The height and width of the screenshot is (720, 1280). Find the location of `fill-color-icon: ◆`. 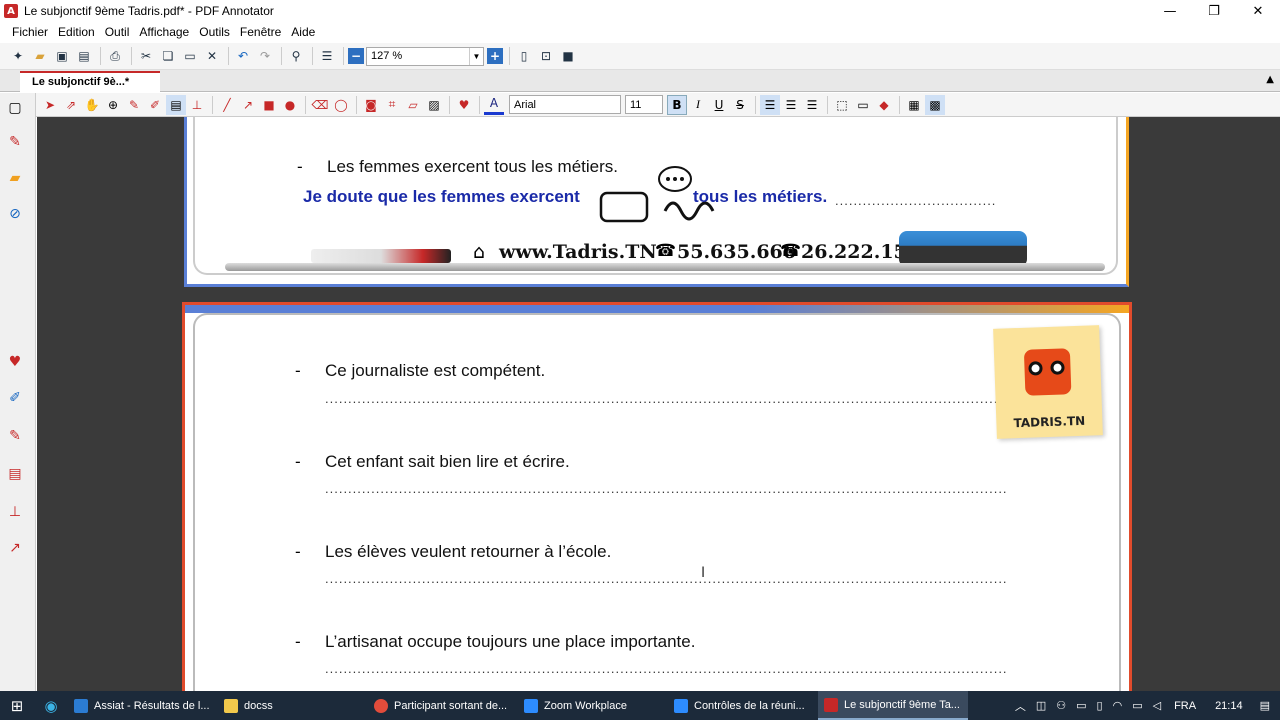

fill-color-icon: ◆ is located at coordinates (884, 105).